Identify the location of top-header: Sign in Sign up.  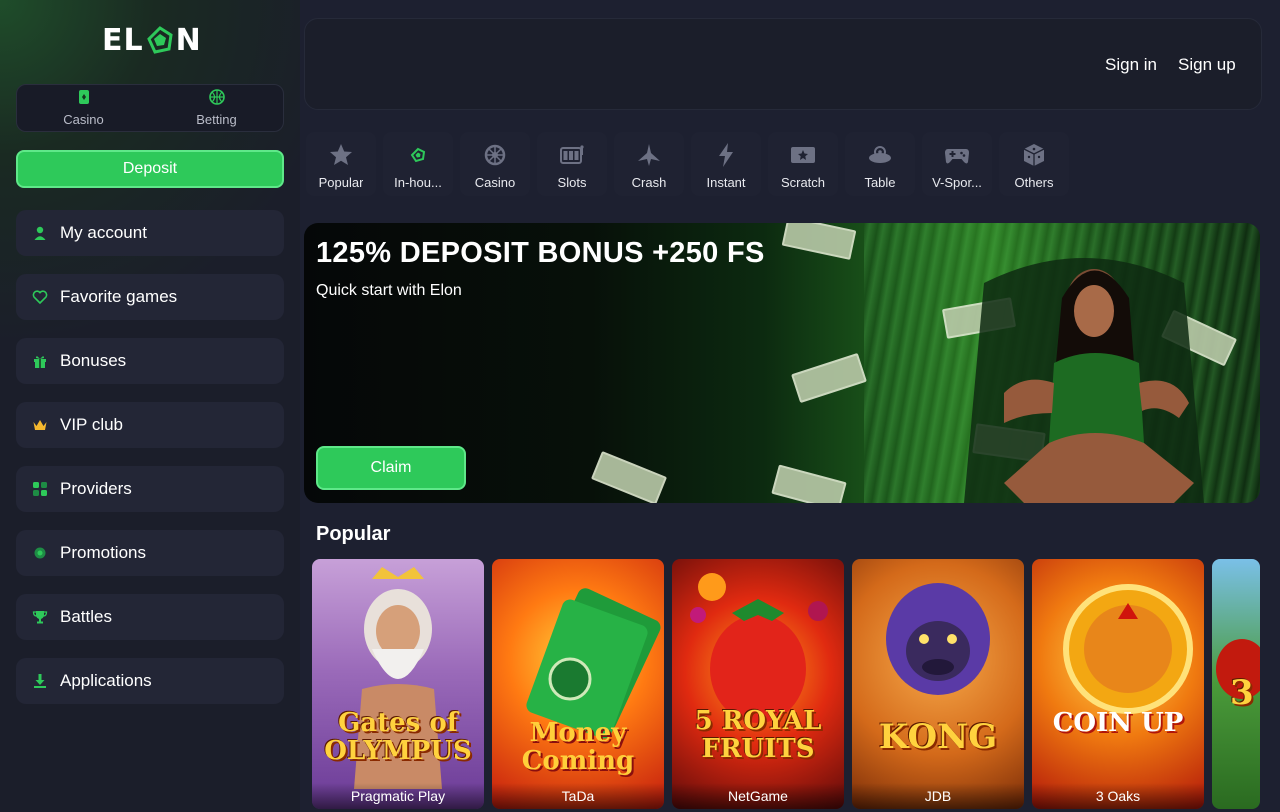
(783, 64).